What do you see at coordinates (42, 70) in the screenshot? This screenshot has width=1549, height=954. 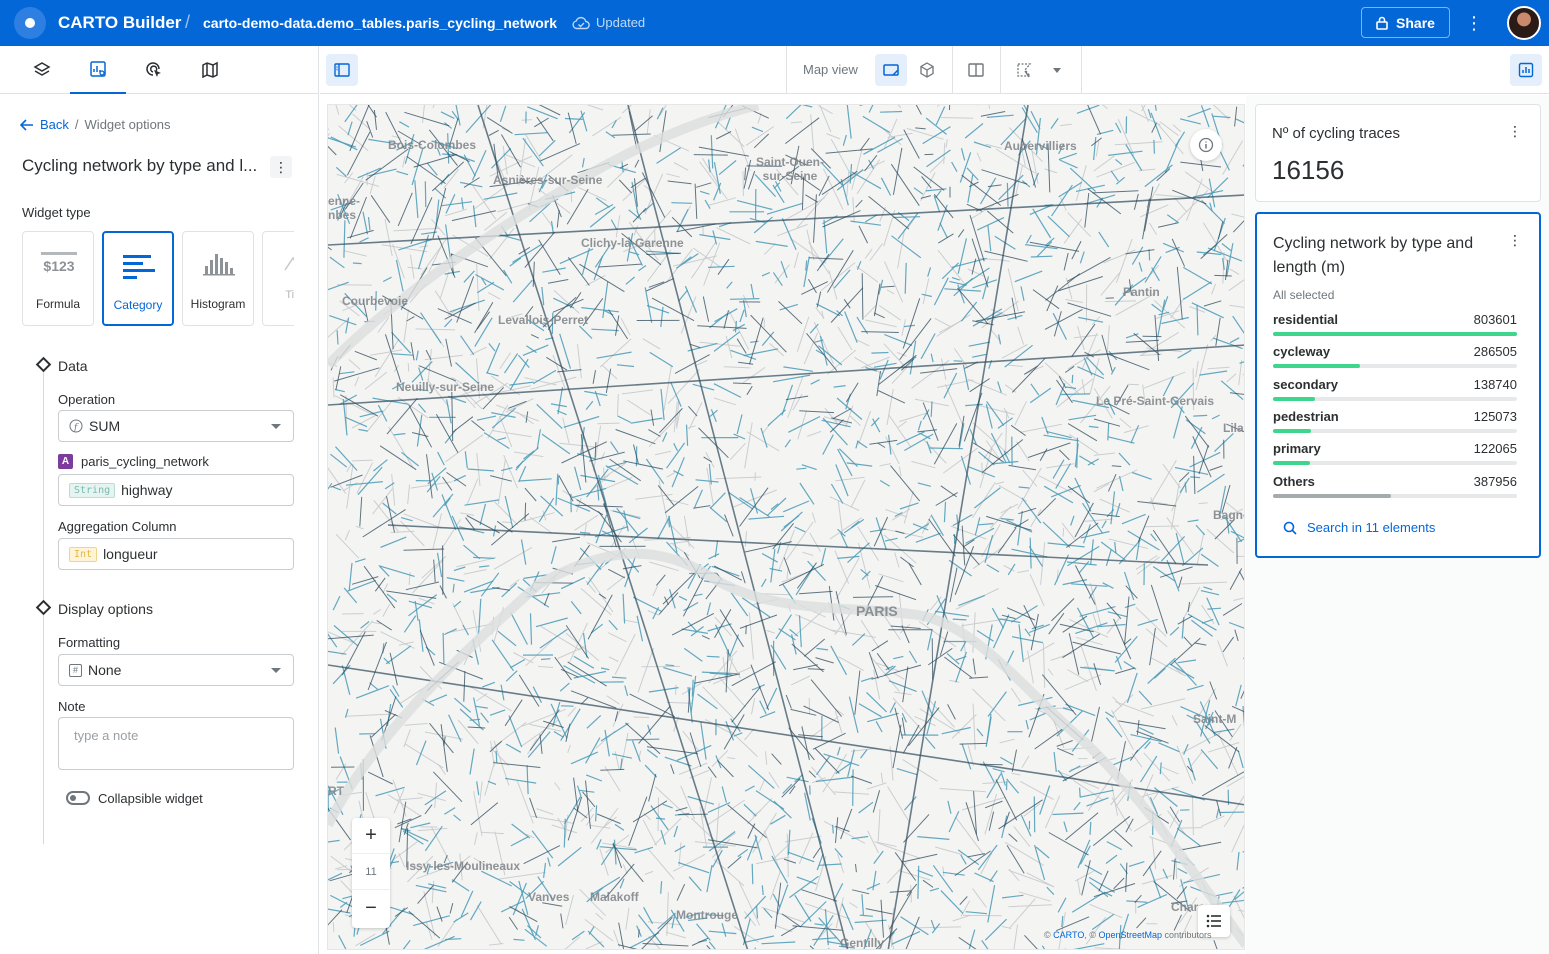 I see `tab-layers` at bounding box center [42, 70].